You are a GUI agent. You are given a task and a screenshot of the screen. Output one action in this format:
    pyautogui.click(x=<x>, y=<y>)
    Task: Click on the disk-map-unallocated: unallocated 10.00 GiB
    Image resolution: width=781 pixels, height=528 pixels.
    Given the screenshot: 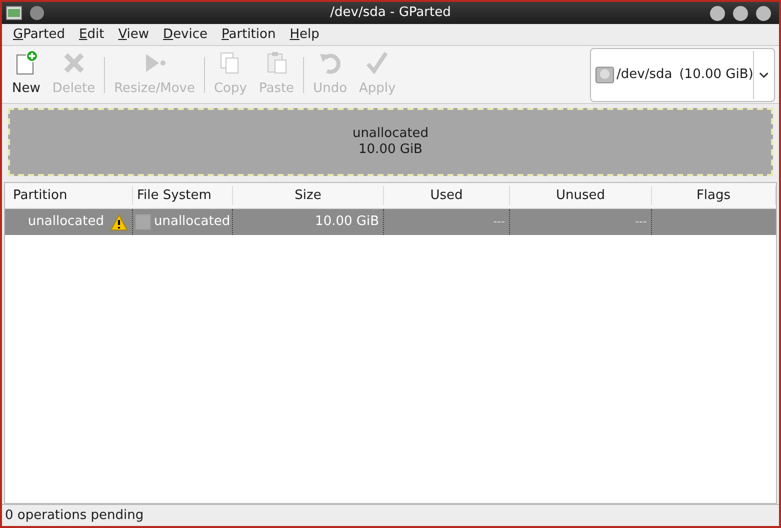 What is the action you would take?
    pyautogui.click(x=390, y=142)
    